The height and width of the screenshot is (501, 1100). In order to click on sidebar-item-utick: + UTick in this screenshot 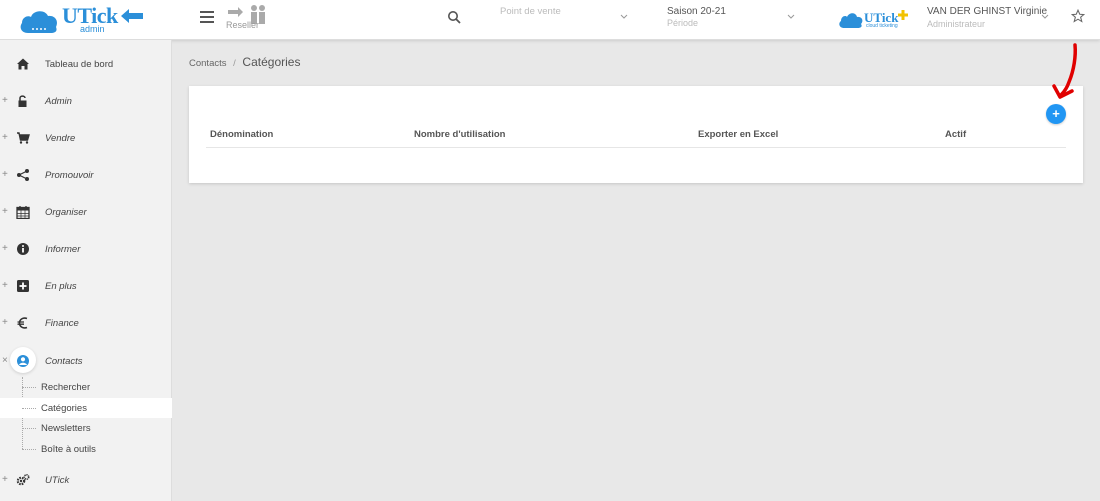, I will do `click(86, 481)`.